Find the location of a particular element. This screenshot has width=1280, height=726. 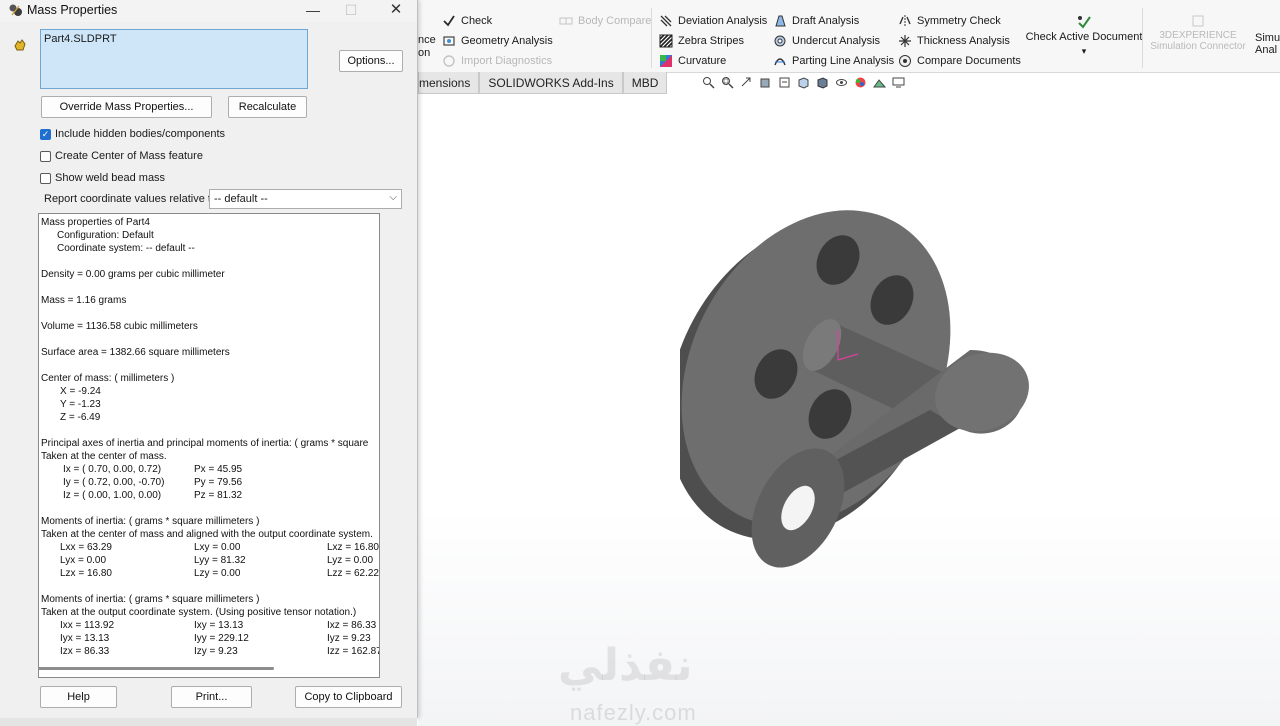

create-center-of-mass-label: Create Center of Mass feature is located at coordinates (129, 156).